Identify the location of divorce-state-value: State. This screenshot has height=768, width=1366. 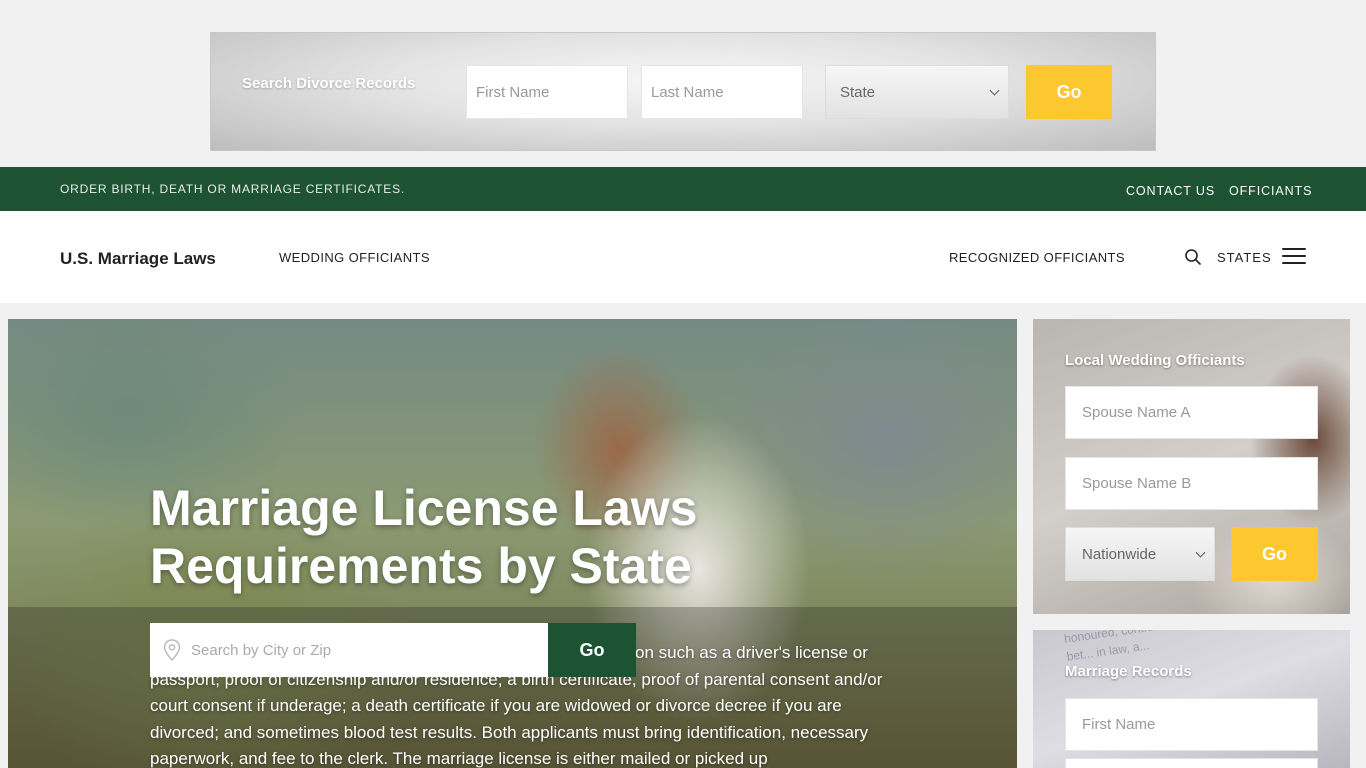
(858, 92).